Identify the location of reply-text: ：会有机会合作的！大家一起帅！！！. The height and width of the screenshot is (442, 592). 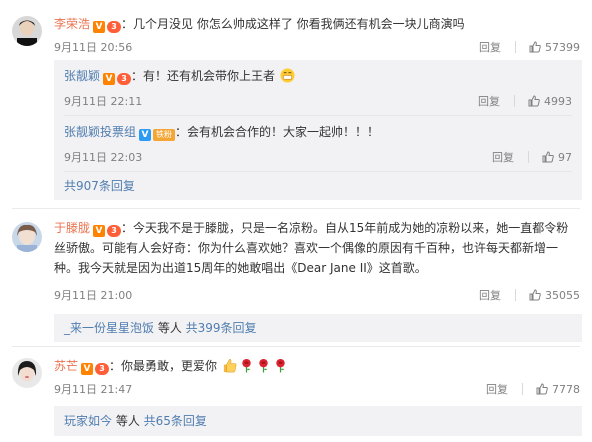
(277, 132).